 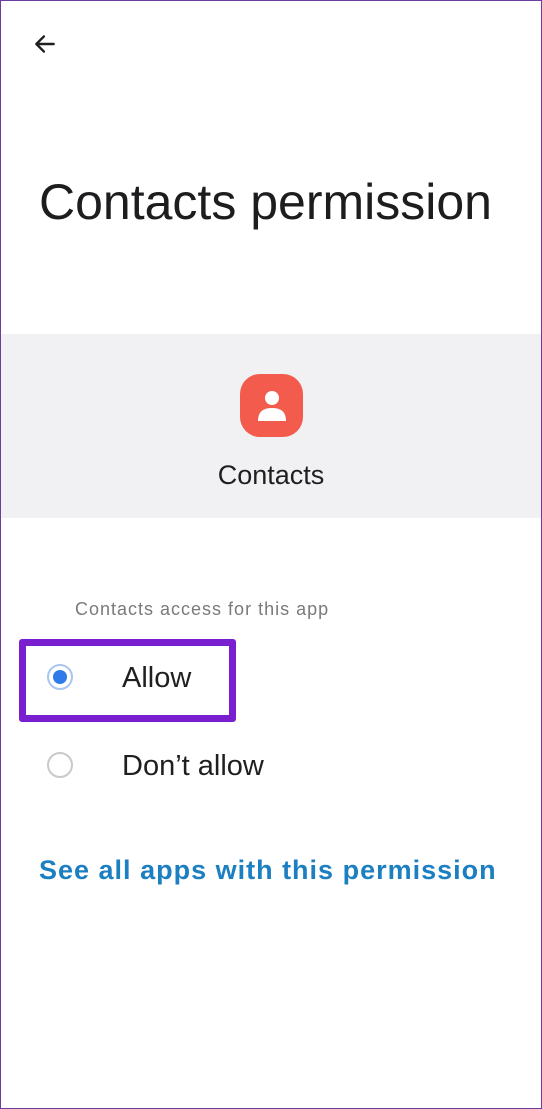 What do you see at coordinates (202, 609) in the screenshot?
I see `permission-section-label: Contacts access for this app` at bounding box center [202, 609].